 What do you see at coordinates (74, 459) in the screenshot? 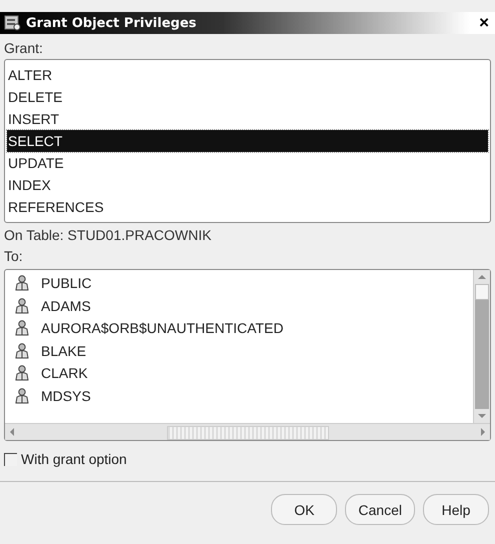
I see `grant-option-label: With grant option` at bounding box center [74, 459].